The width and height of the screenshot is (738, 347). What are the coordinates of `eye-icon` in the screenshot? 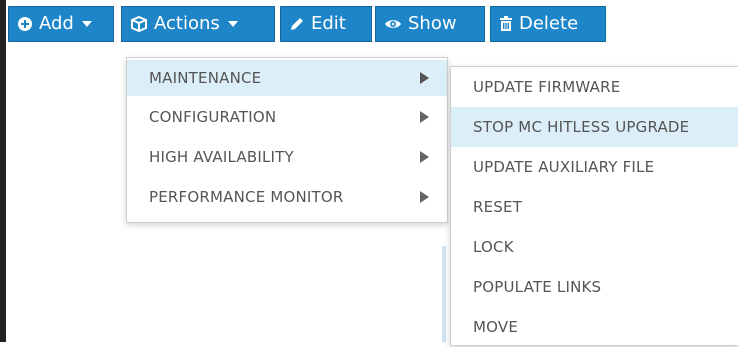 It's located at (393, 24).